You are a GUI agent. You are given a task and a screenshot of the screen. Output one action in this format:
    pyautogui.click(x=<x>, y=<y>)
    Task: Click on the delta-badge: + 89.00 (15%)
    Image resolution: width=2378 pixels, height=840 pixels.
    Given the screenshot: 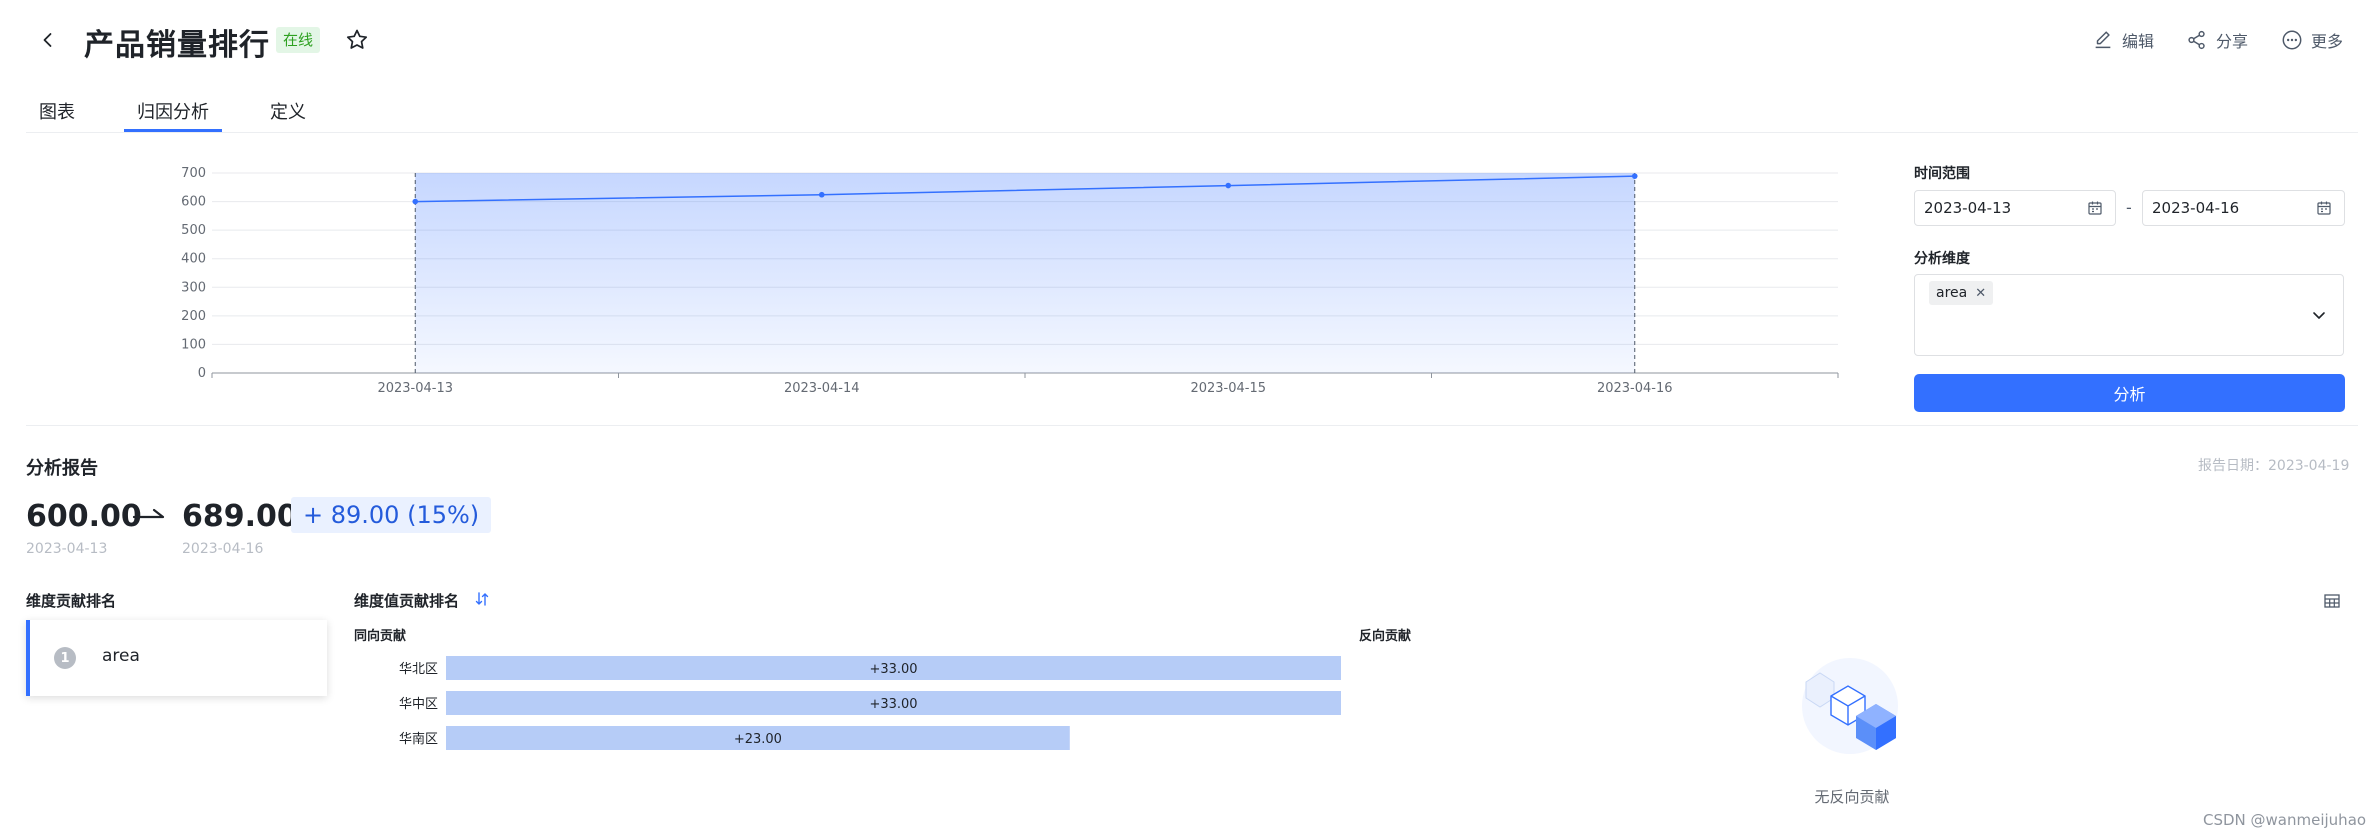 What is the action you would take?
    pyautogui.click(x=391, y=515)
    